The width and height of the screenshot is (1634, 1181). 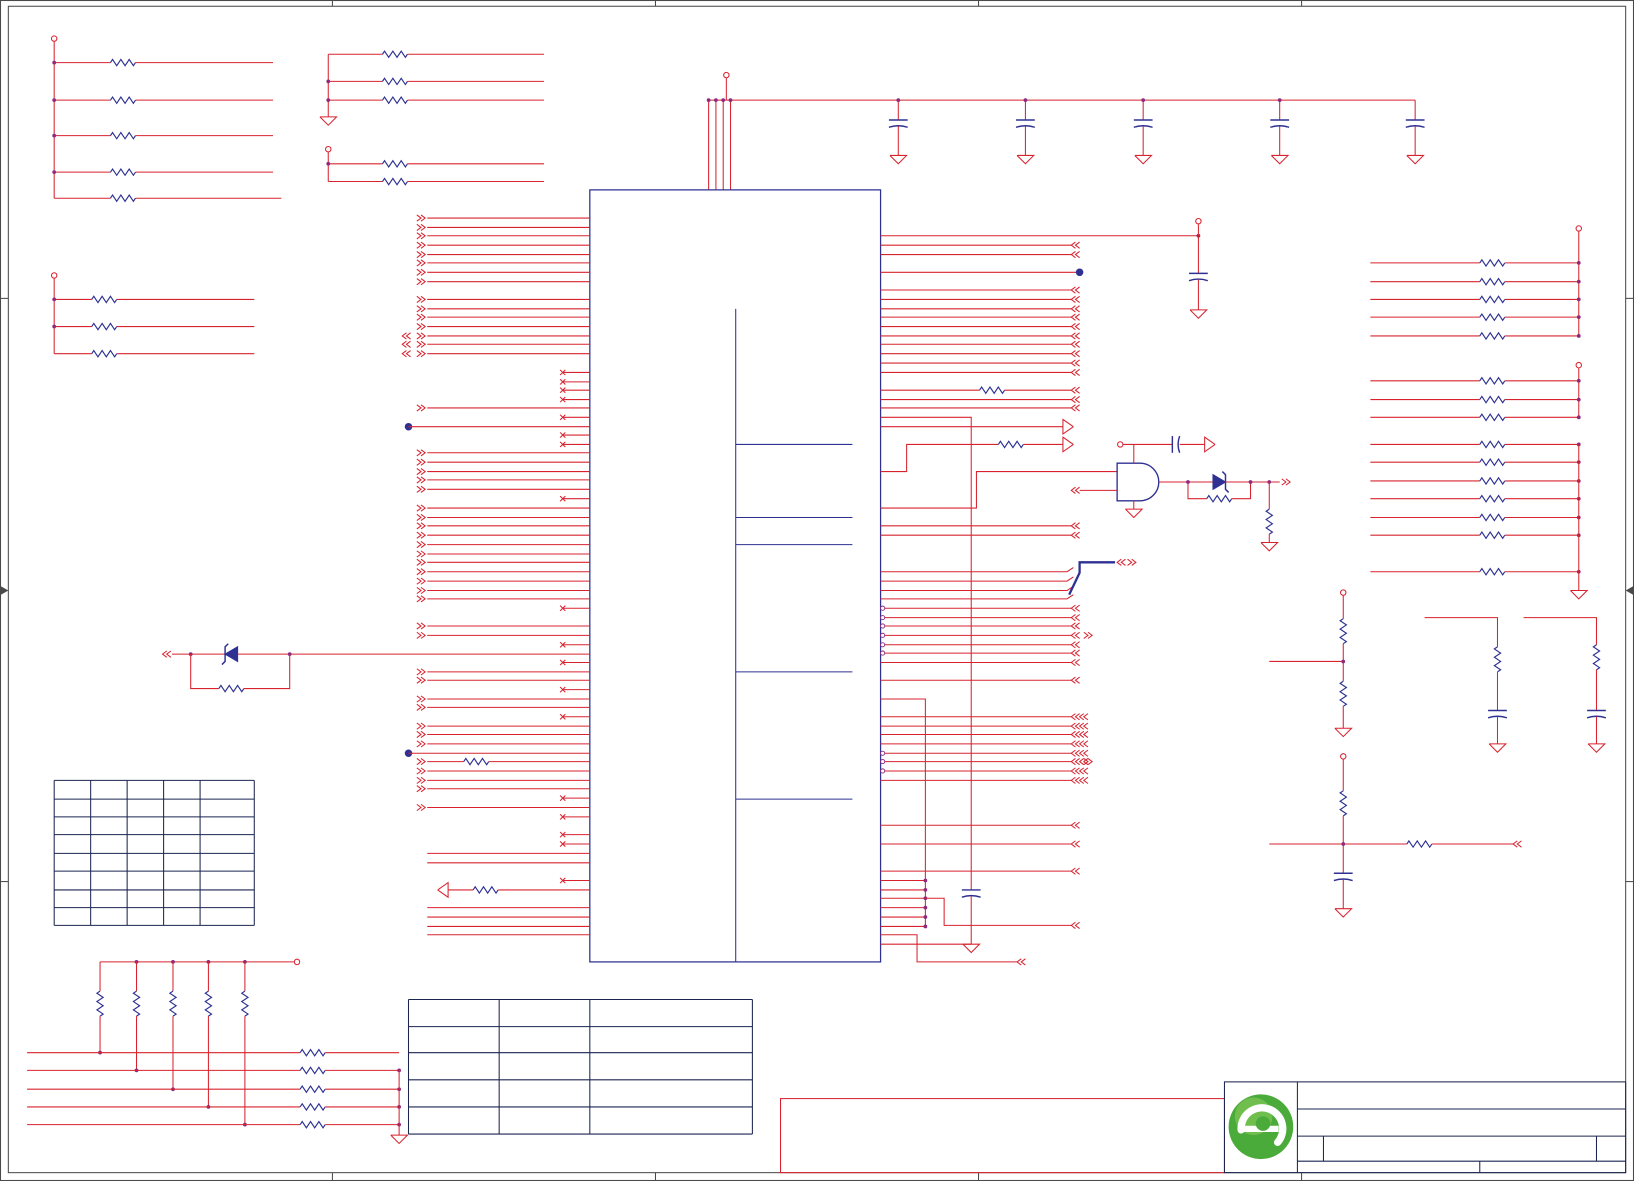 I want to click on logo-e-center, so click(x=1263, y=1123).